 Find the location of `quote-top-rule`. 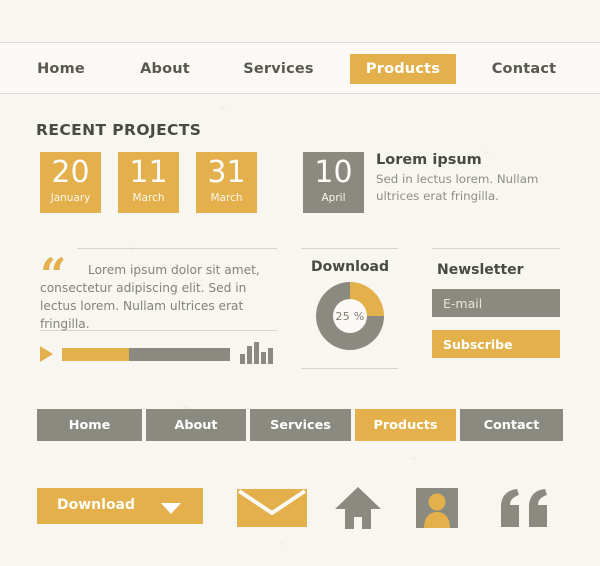

quote-top-rule is located at coordinates (177, 248).